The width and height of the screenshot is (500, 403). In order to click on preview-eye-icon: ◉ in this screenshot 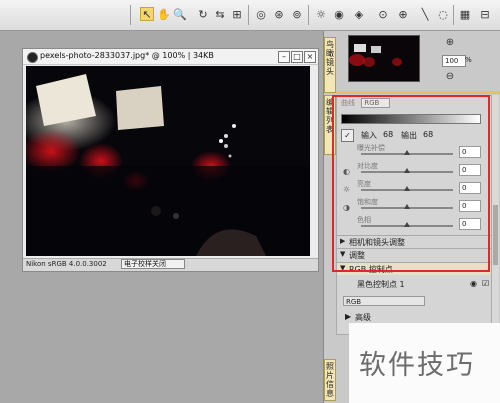, I will do `click(339, 14)`.